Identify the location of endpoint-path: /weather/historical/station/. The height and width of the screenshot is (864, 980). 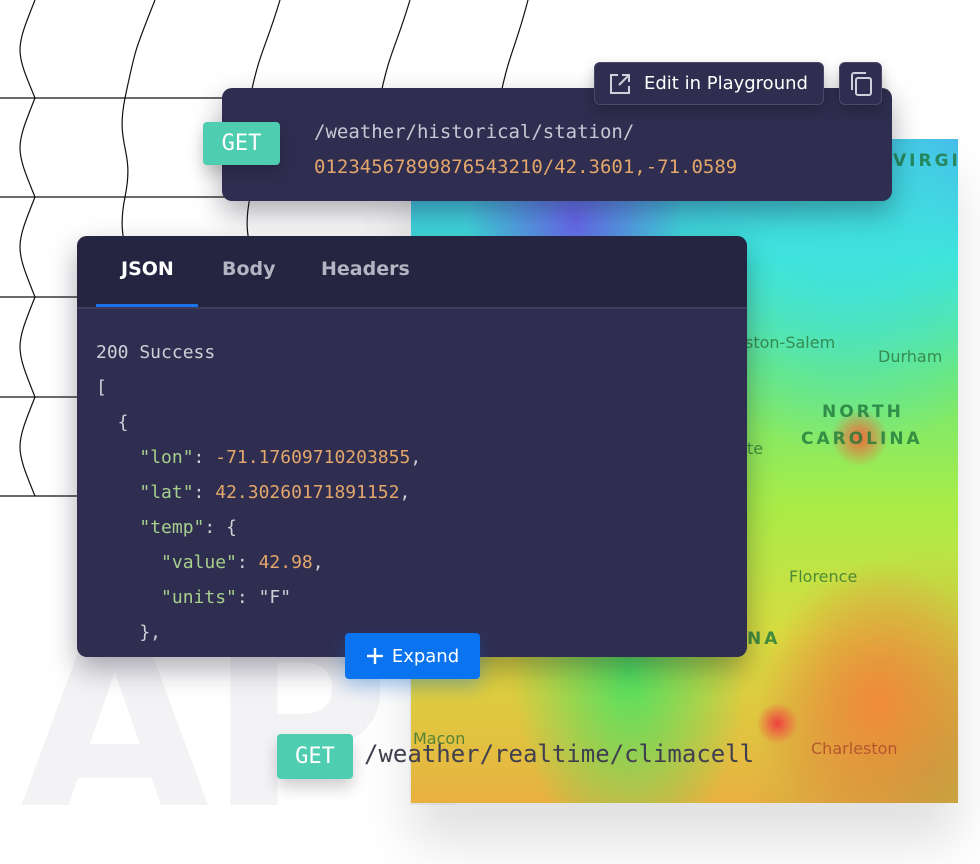
(474, 132).